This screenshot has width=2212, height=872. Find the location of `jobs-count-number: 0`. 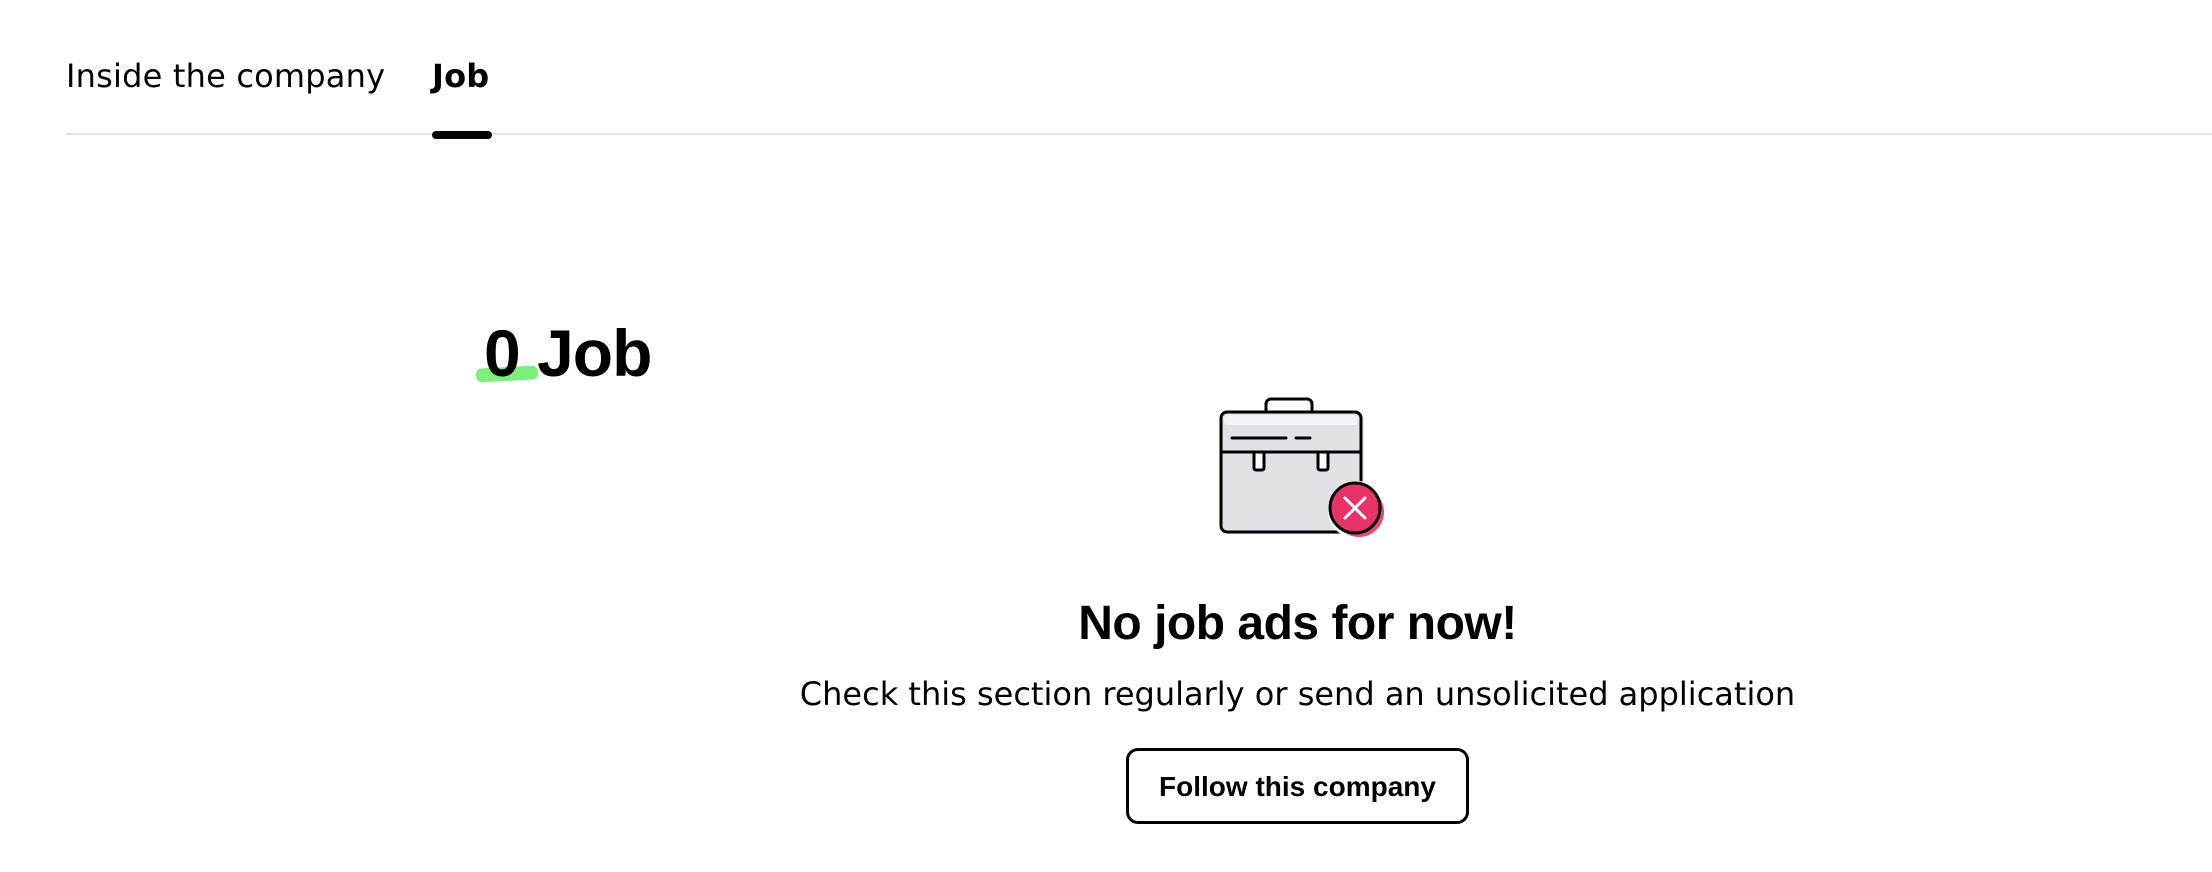

jobs-count-number: 0 is located at coordinates (507, 353).